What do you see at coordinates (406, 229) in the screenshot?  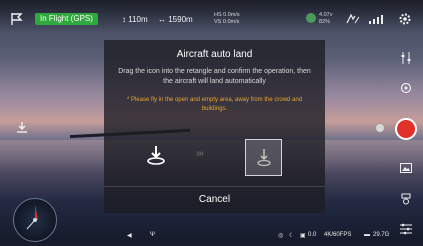 I see `advanced-settings-icon` at bounding box center [406, 229].